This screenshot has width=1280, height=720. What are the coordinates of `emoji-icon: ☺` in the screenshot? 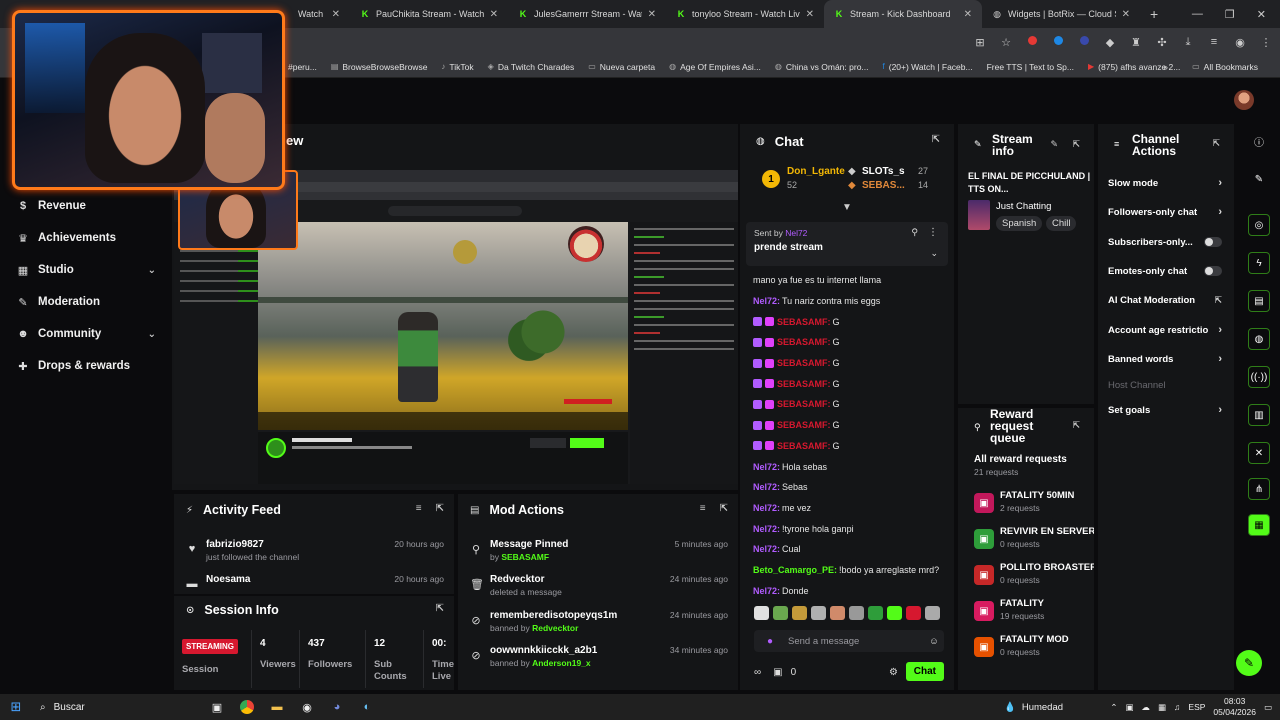 It's located at (934, 641).